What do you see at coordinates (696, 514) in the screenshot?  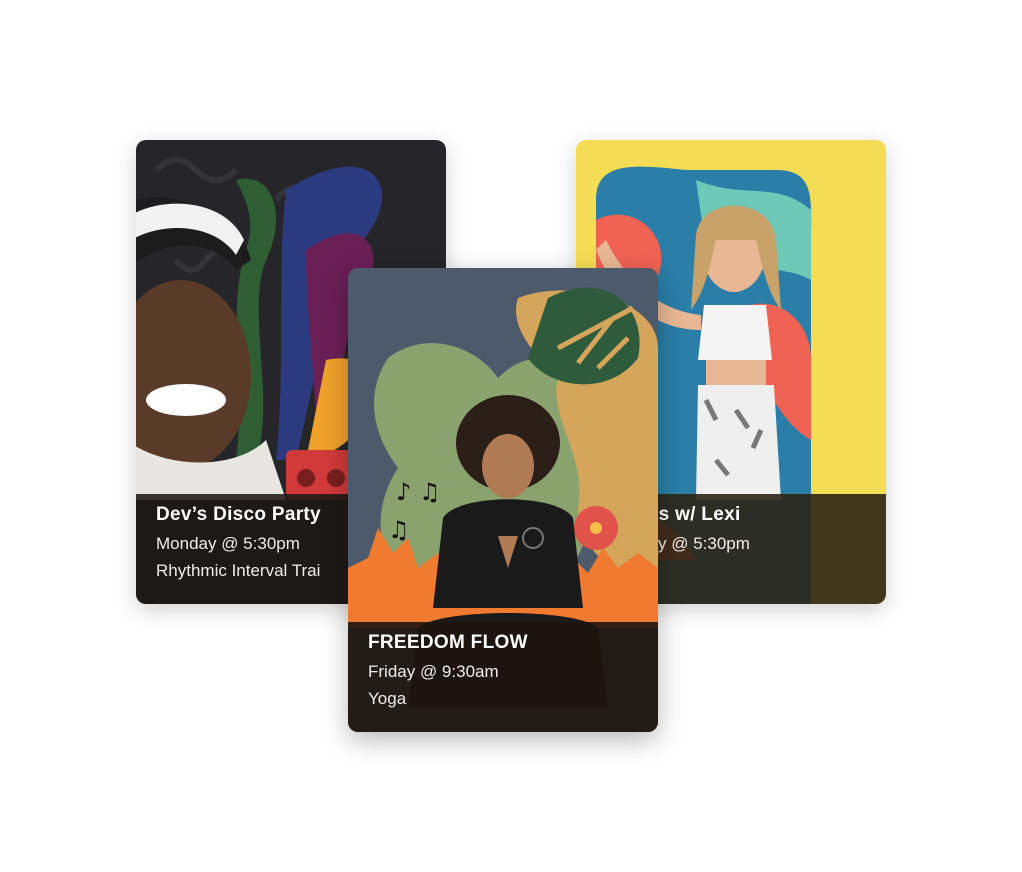 I see `card-title: ts w/ Lexi` at bounding box center [696, 514].